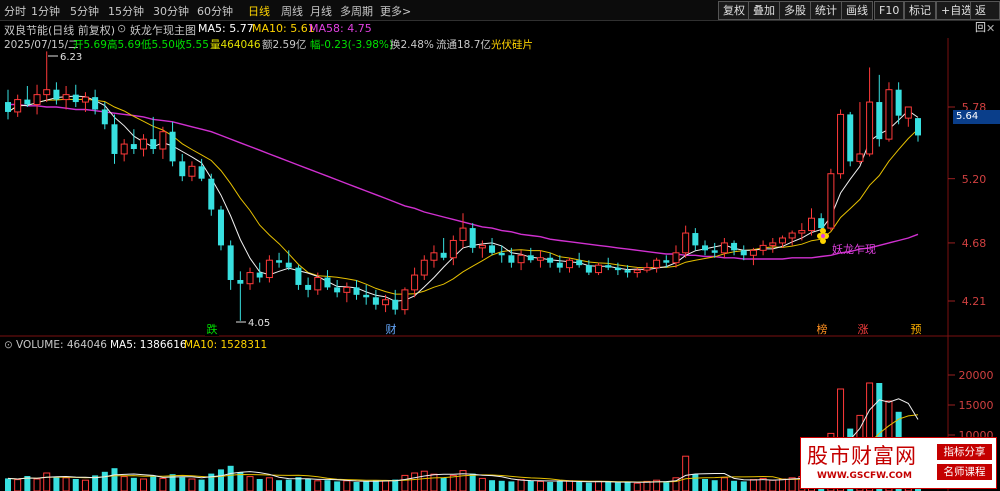 The image size is (1000, 491). I want to click on event-marker-limit-up: 涨, so click(863, 329).